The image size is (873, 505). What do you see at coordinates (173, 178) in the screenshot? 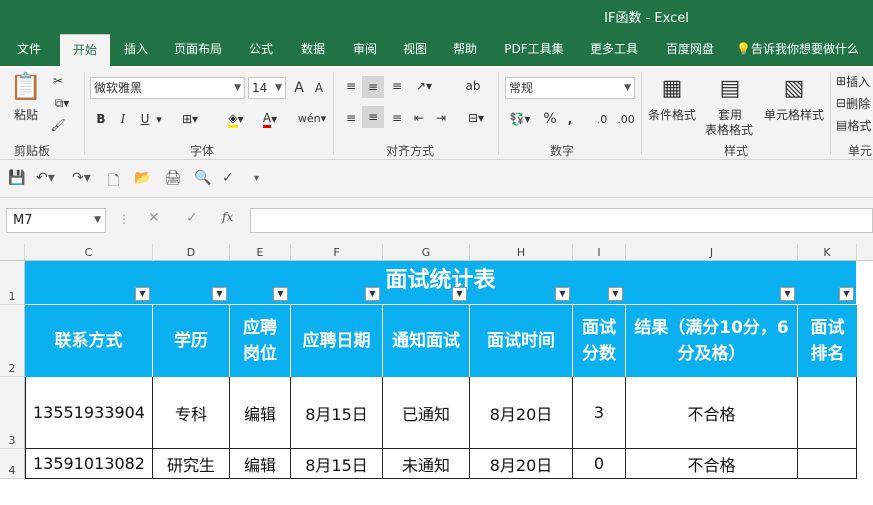
I see `print-preview-icon: 🖨` at bounding box center [173, 178].